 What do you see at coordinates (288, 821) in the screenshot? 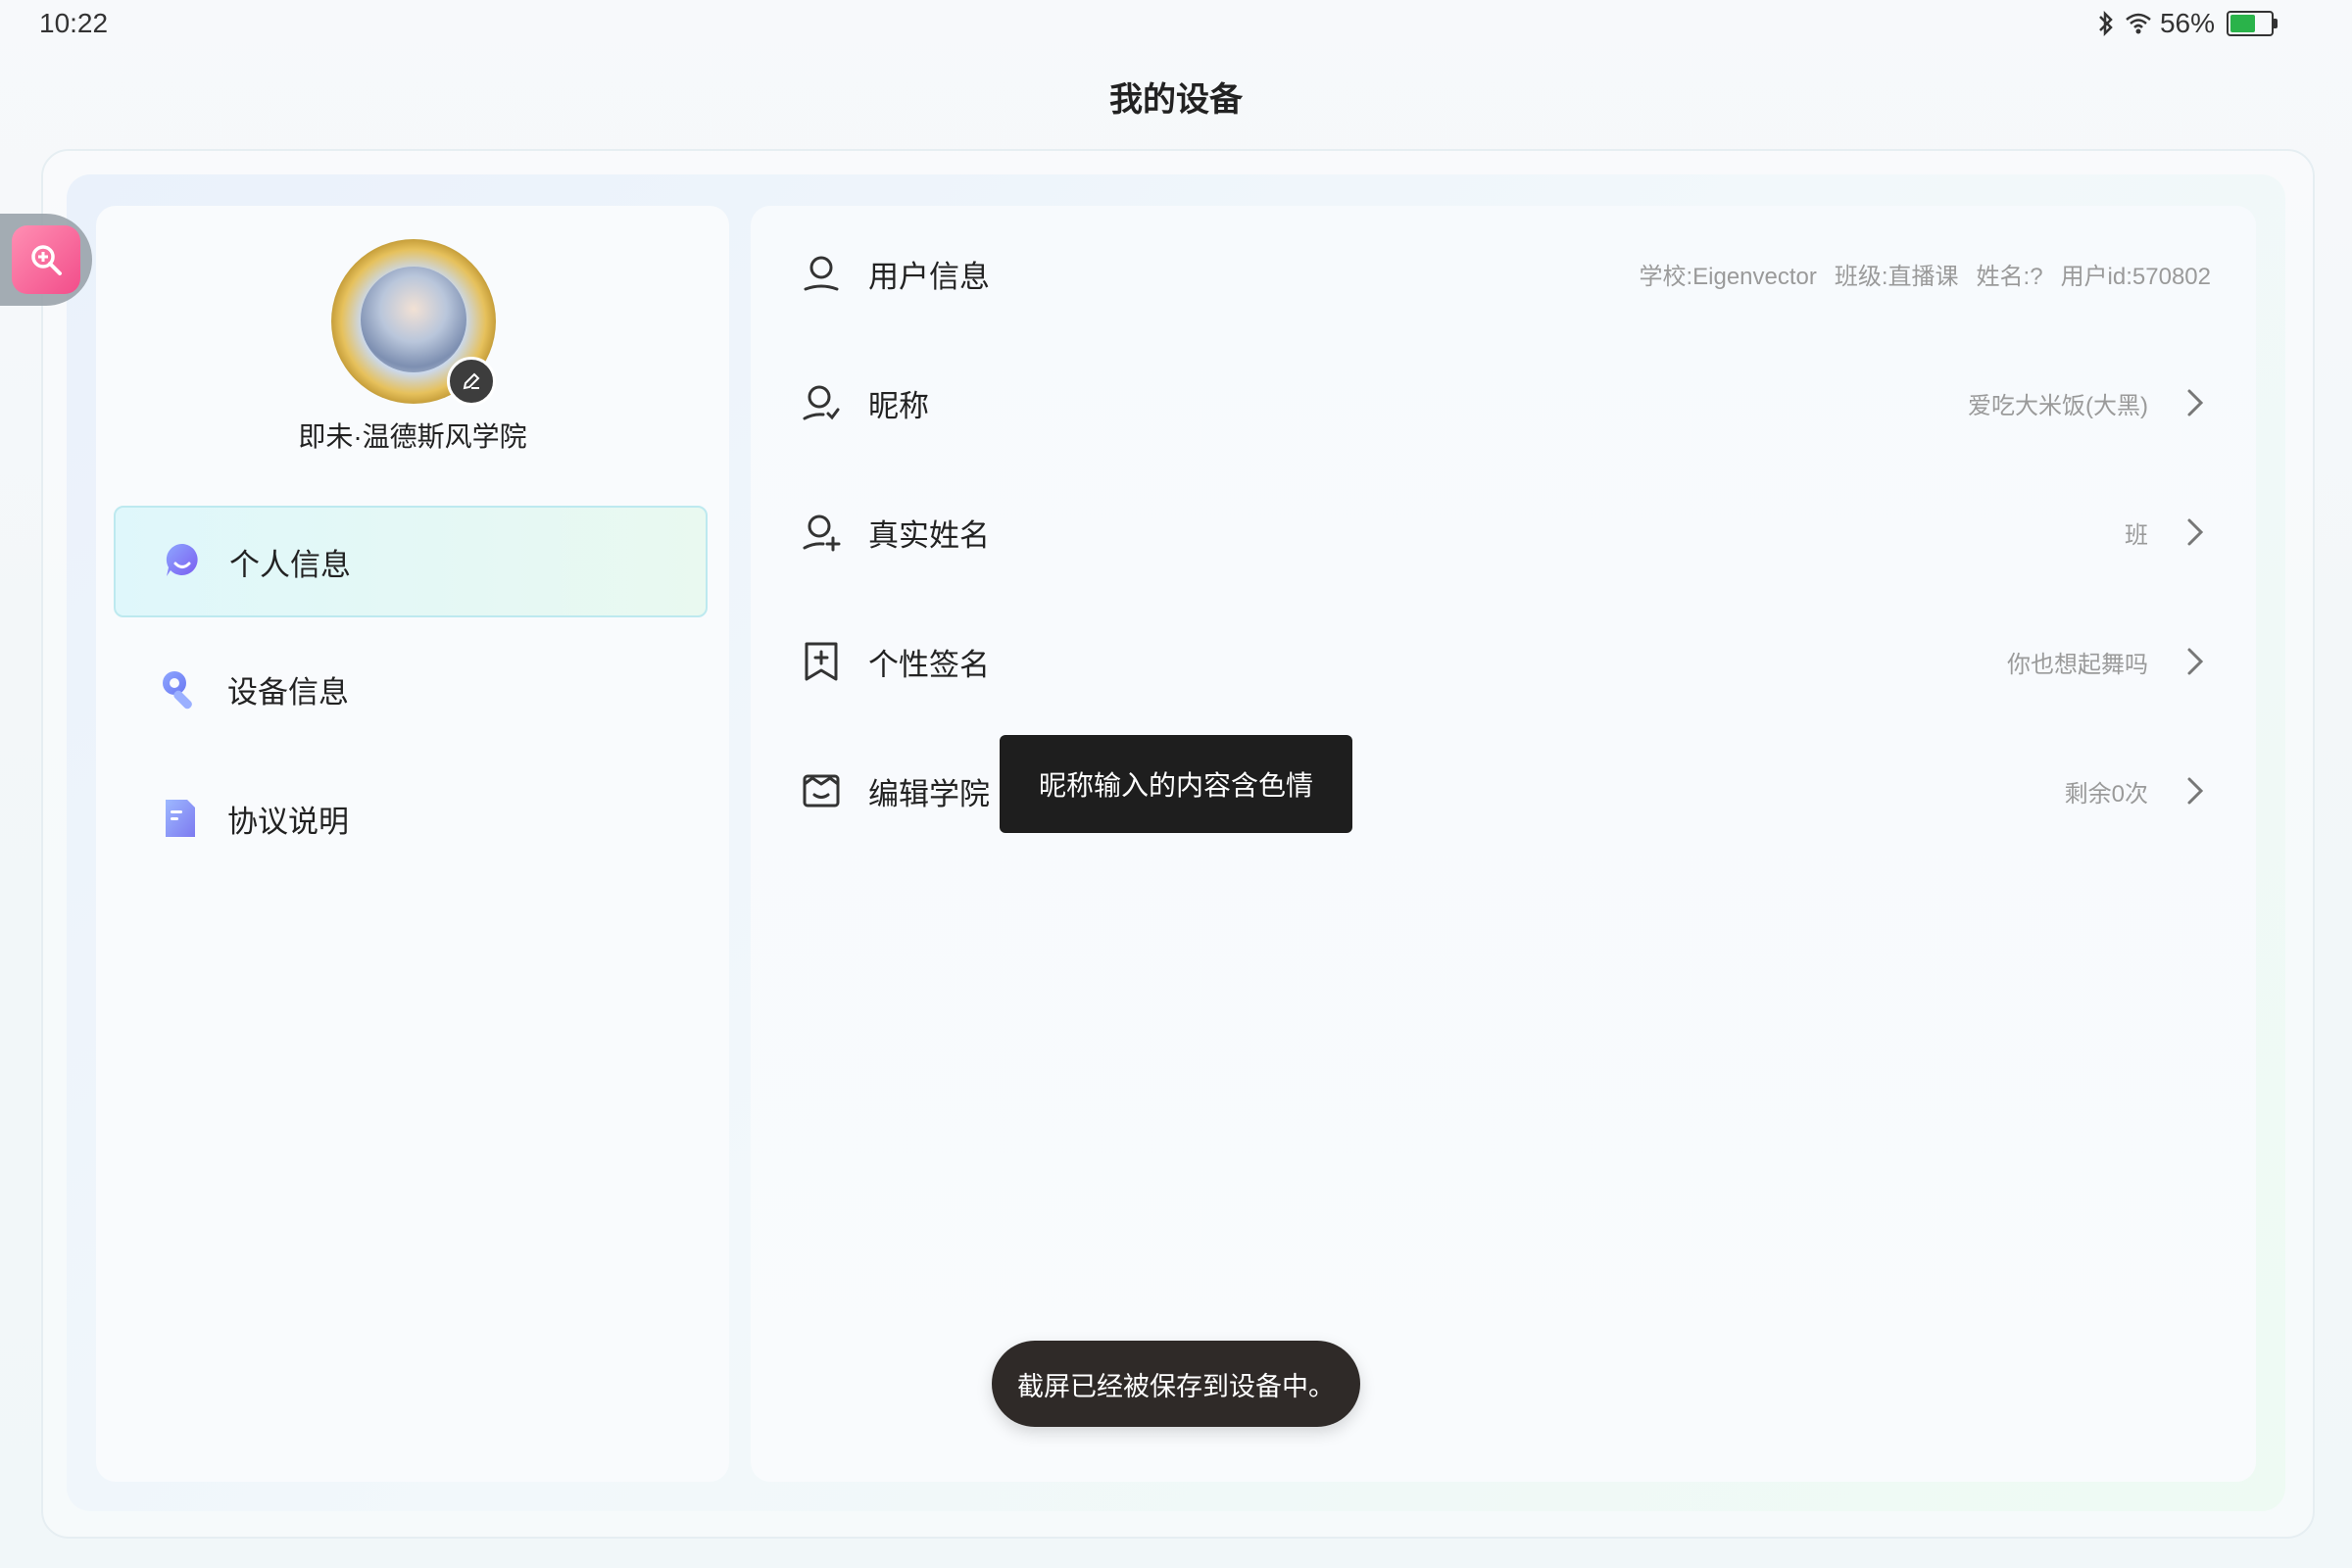
I see `sidebar-item-label: 协议说明` at bounding box center [288, 821].